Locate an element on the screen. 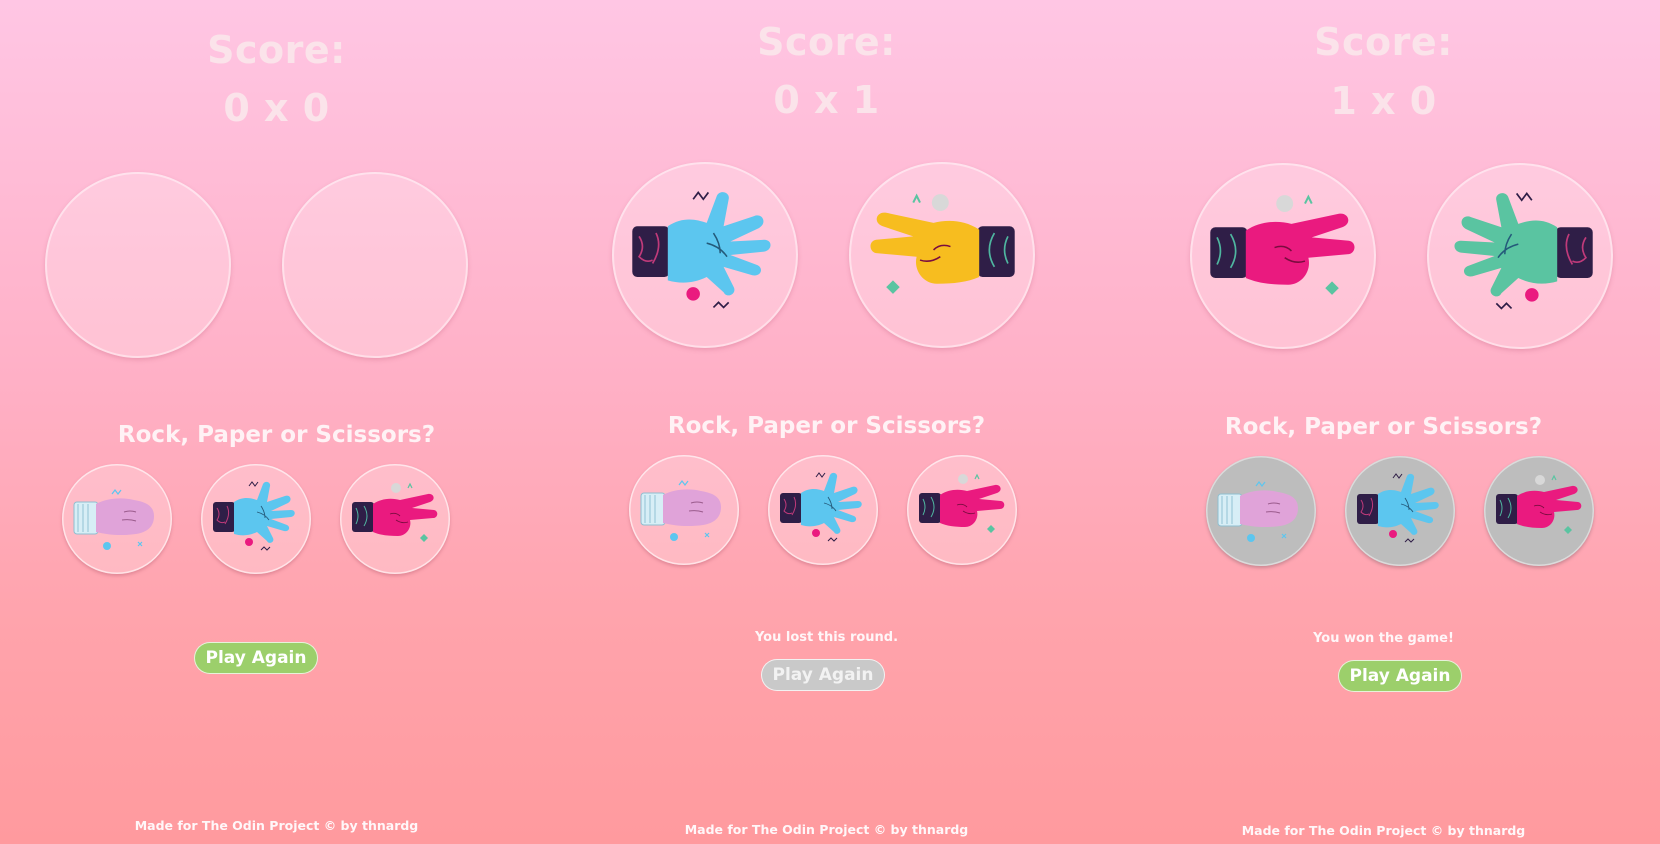 This screenshot has width=1660, height=844. score-value: 0 x 1 is located at coordinates (826, 100).